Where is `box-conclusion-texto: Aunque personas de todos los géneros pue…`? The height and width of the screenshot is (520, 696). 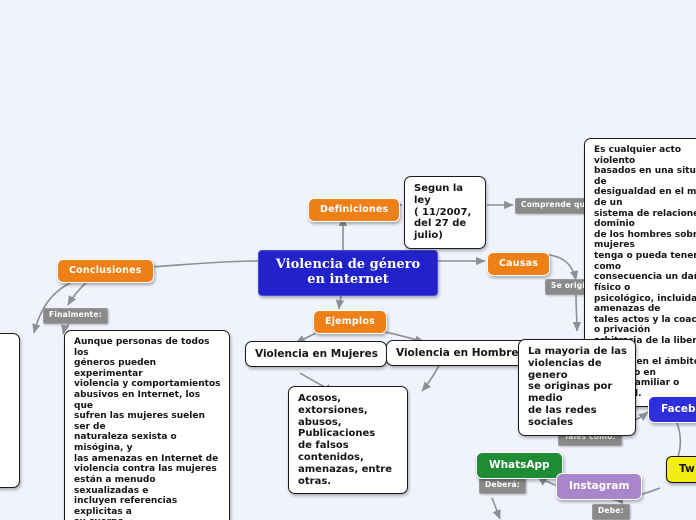 box-conclusion-texto: Aunque personas de todos los géneros pue… is located at coordinates (147, 425).